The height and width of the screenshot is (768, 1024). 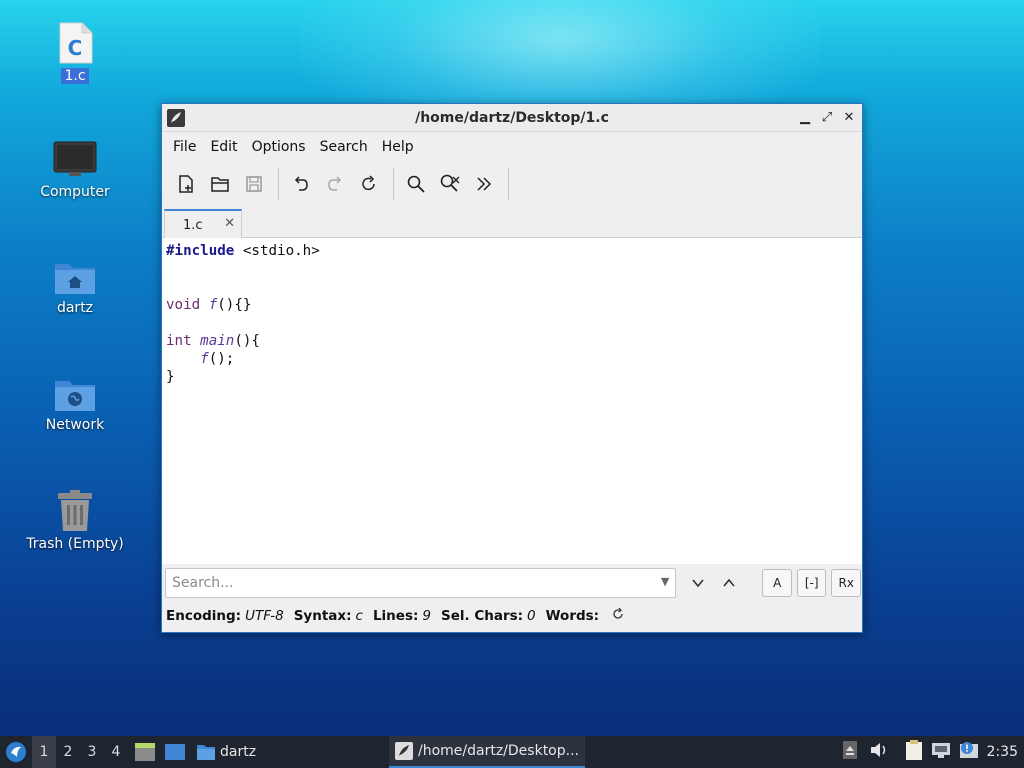 What do you see at coordinates (482, 616) in the screenshot?
I see `sel-chars-label: Sel. Chars:` at bounding box center [482, 616].